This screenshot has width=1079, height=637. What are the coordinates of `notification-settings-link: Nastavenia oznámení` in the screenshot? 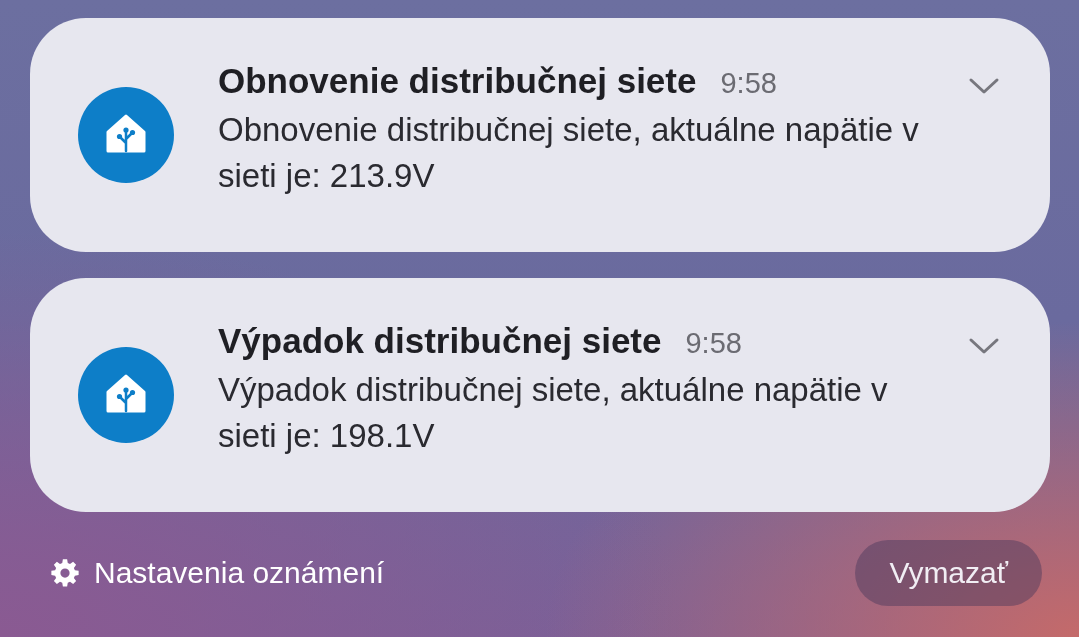 It's located at (239, 573).